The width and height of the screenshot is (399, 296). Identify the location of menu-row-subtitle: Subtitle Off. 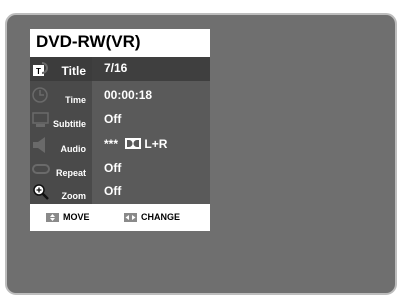
(120, 120).